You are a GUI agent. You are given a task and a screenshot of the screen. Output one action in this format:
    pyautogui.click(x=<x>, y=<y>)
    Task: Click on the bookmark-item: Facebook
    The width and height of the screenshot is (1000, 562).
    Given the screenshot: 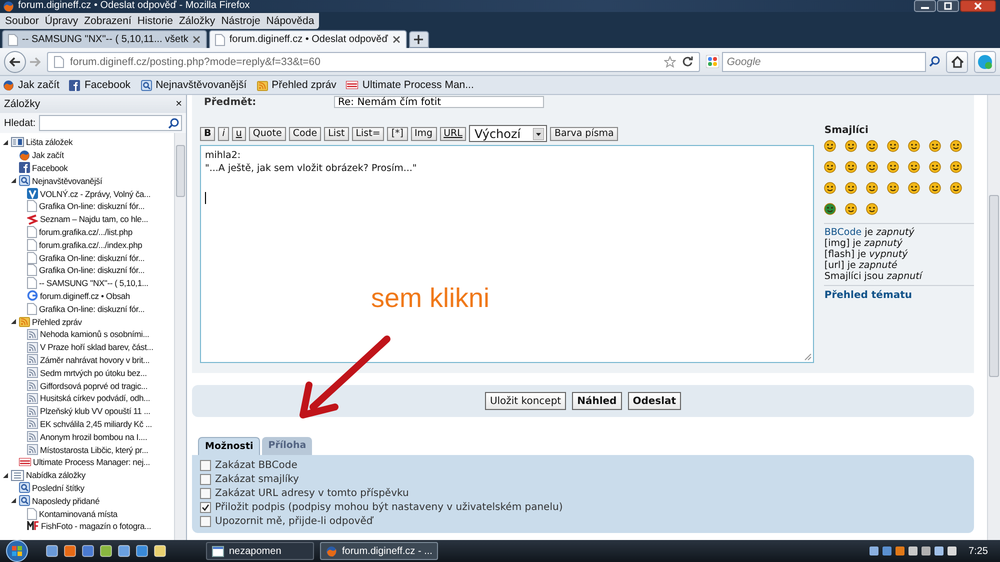 What is the action you would take?
    pyautogui.click(x=43, y=168)
    